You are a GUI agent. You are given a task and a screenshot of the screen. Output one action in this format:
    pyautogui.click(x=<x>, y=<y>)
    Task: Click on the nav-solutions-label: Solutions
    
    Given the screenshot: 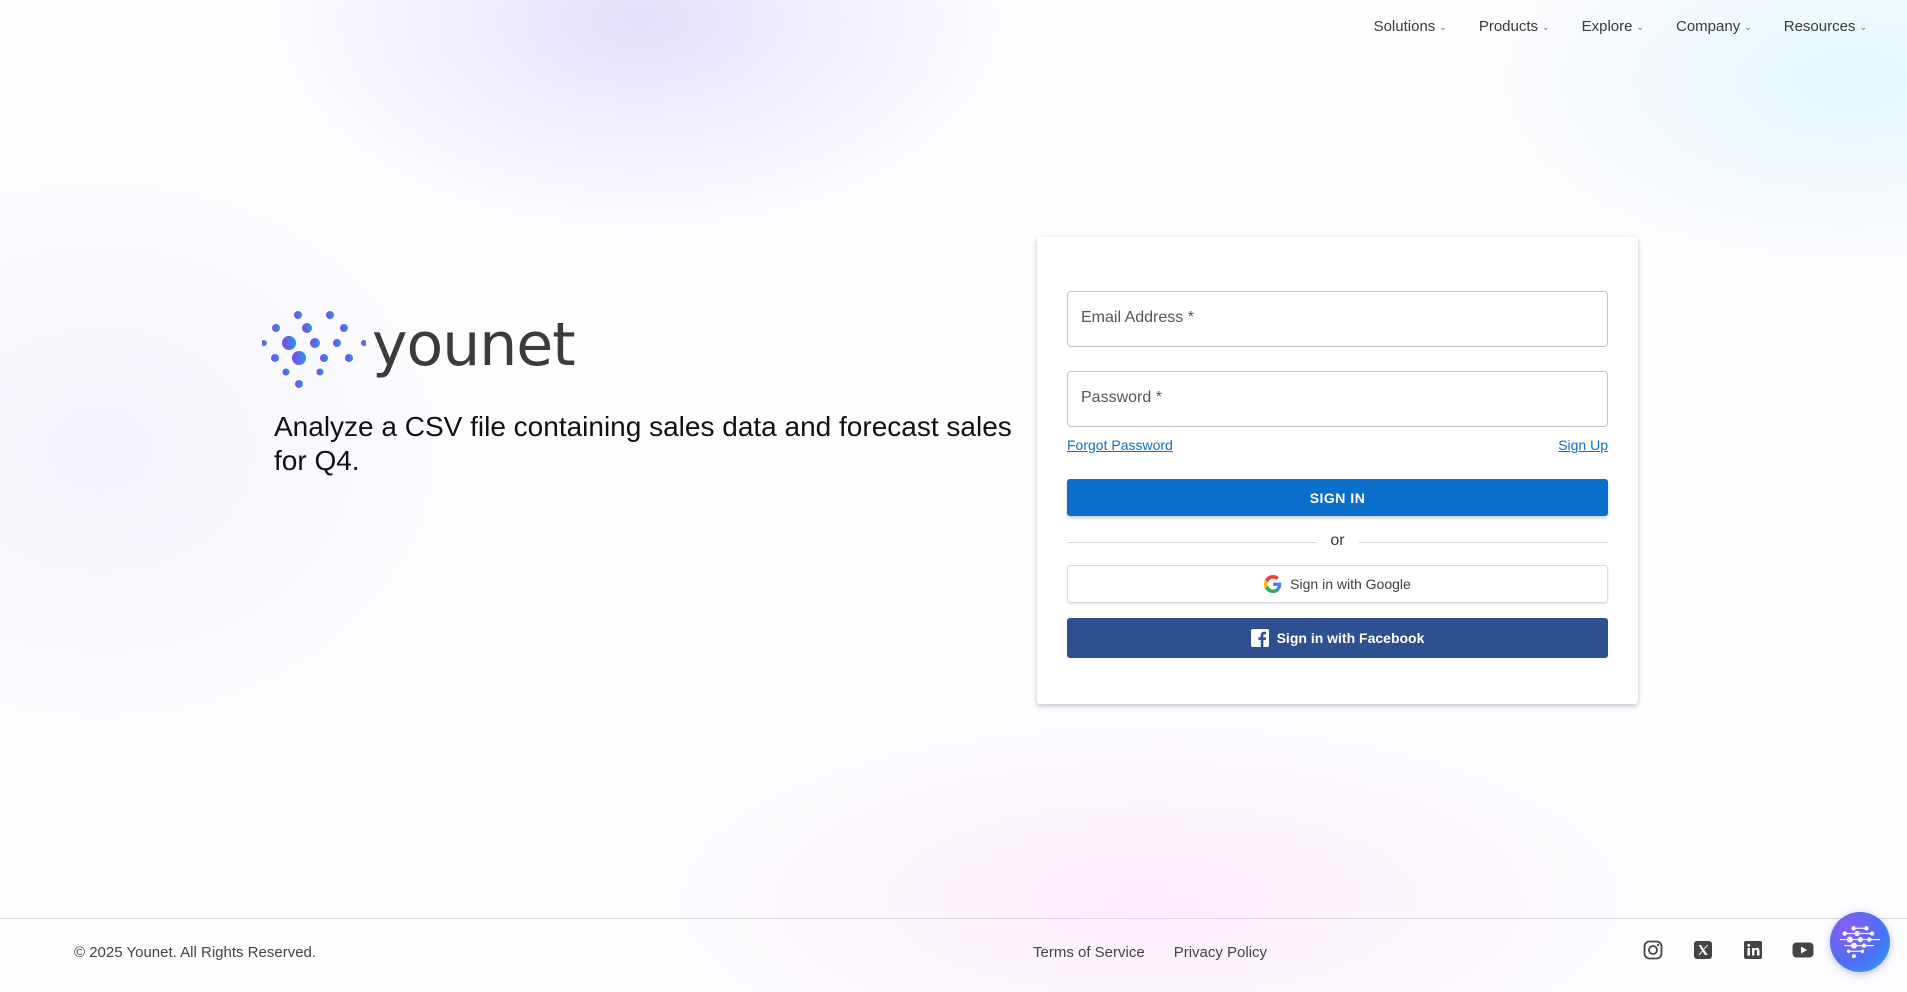 What is the action you would take?
    pyautogui.click(x=1404, y=26)
    